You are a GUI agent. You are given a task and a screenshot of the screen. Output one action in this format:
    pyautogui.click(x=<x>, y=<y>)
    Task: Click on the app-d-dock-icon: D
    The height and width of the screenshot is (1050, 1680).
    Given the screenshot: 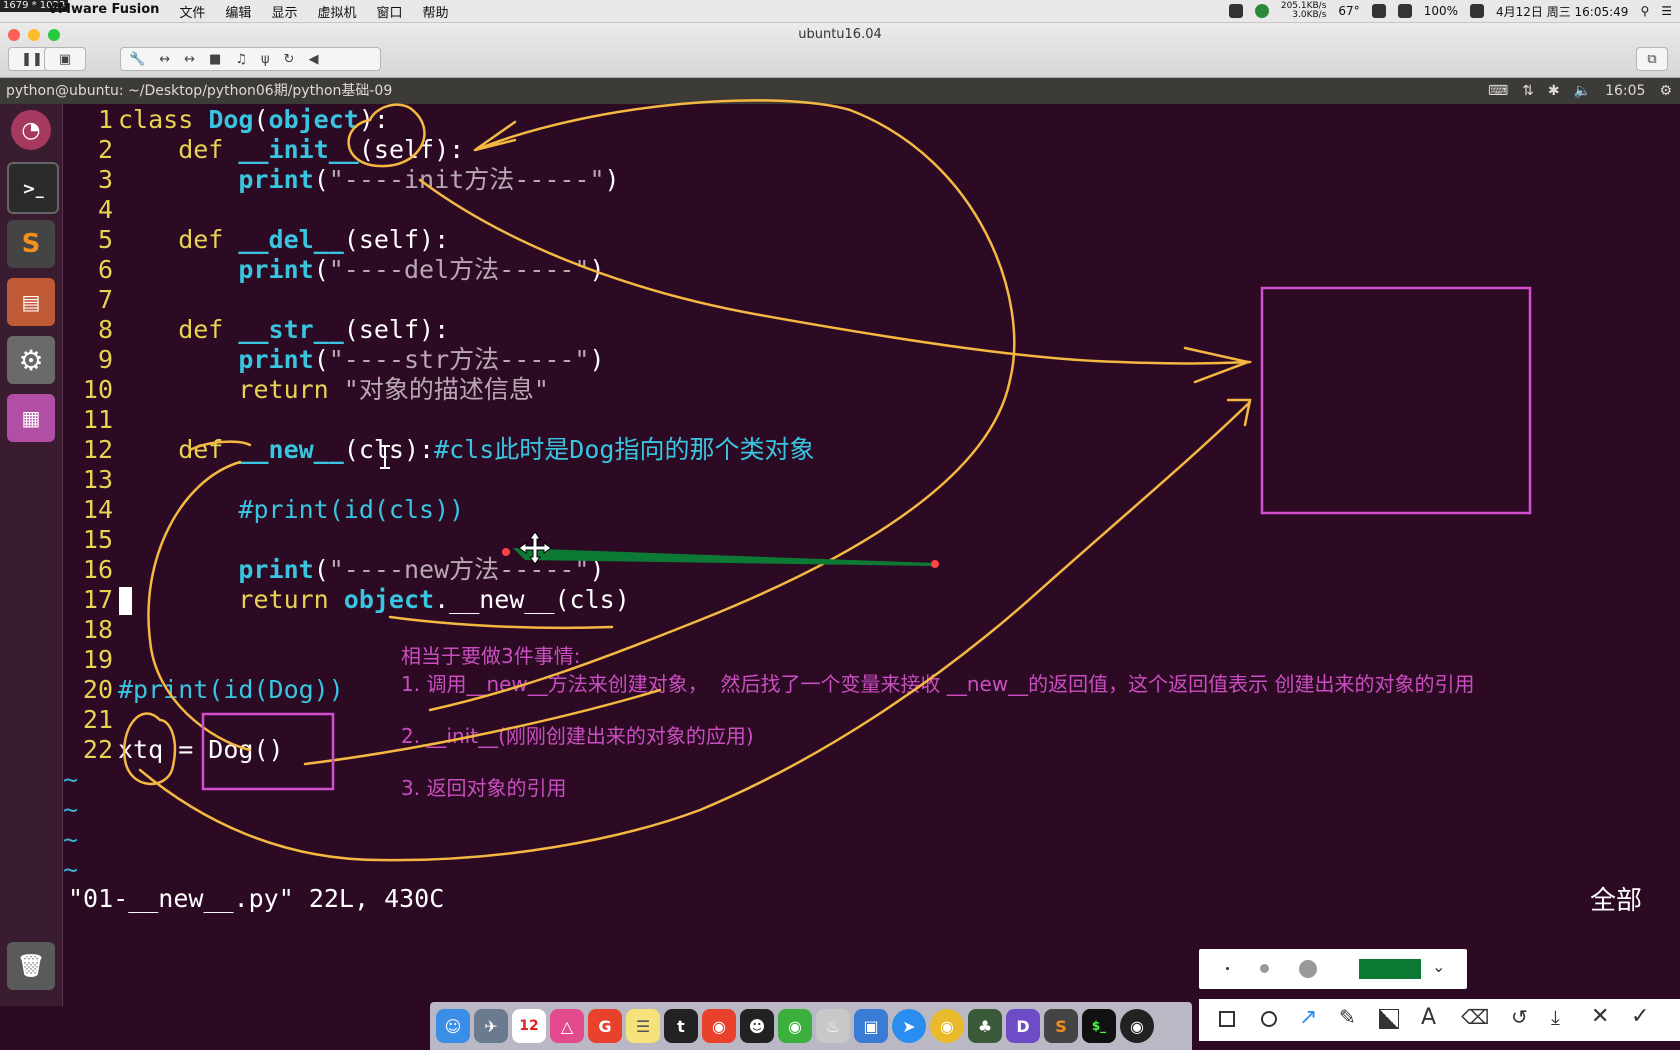 What is the action you would take?
    pyautogui.click(x=1023, y=1026)
    